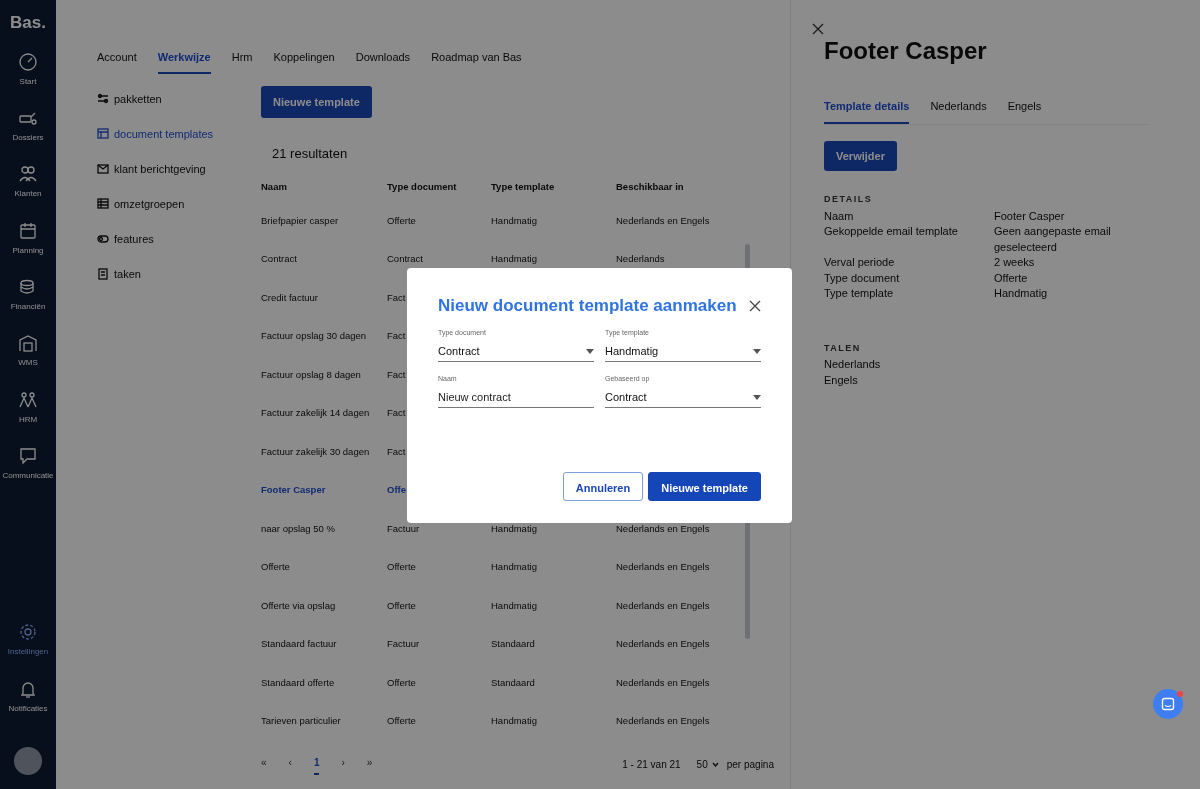  What do you see at coordinates (707, 764) in the screenshot?
I see `page-size-select: 50` at bounding box center [707, 764].